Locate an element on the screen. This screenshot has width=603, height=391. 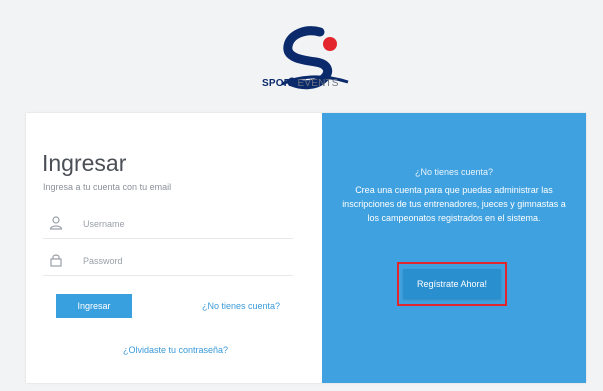
username-input is located at coordinates (183, 224).